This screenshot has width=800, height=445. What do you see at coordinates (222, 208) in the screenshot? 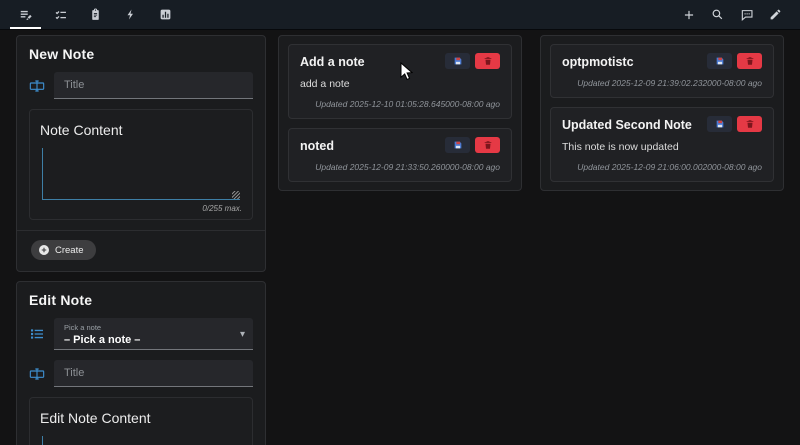
I see `char-counter: 0/255 max.` at bounding box center [222, 208].